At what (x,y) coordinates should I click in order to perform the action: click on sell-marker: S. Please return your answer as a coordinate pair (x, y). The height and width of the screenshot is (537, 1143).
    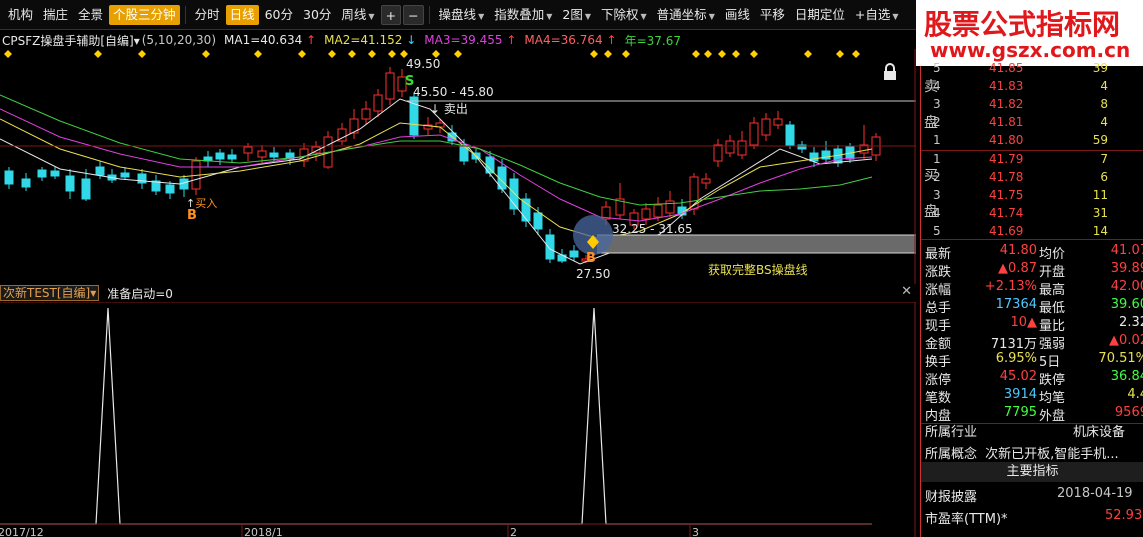
    Looking at the image, I should click on (409, 81).